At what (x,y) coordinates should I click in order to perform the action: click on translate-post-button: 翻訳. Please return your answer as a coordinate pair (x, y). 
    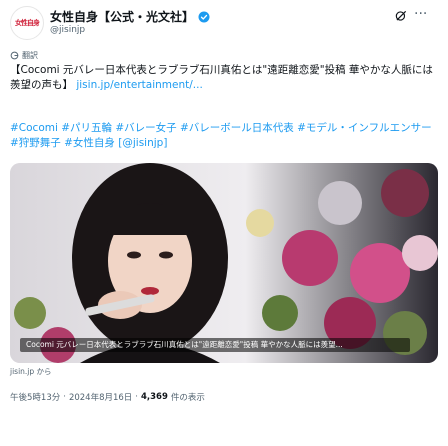
    Looking at the image, I should click on (24, 55).